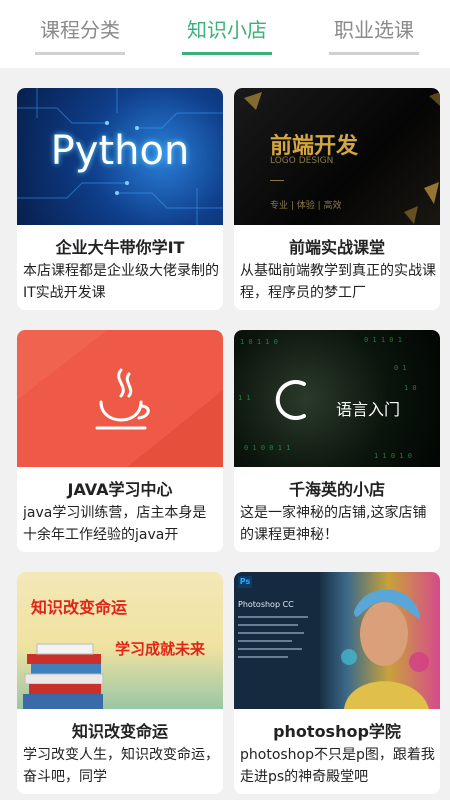 Image resolution: width=450 pixels, height=800 pixels. Describe the element at coordinates (115, 524) in the screenshot. I see `card-description: java学习训练营，店主本身是十余年工作经验的java开` at that location.